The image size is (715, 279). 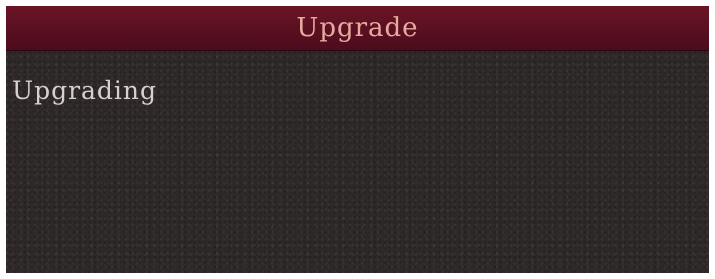 What do you see at coordinates (85, 90) in the screenshot?
I see `upgrade-status-text: Upgrading` at bounding box center [85, 90].